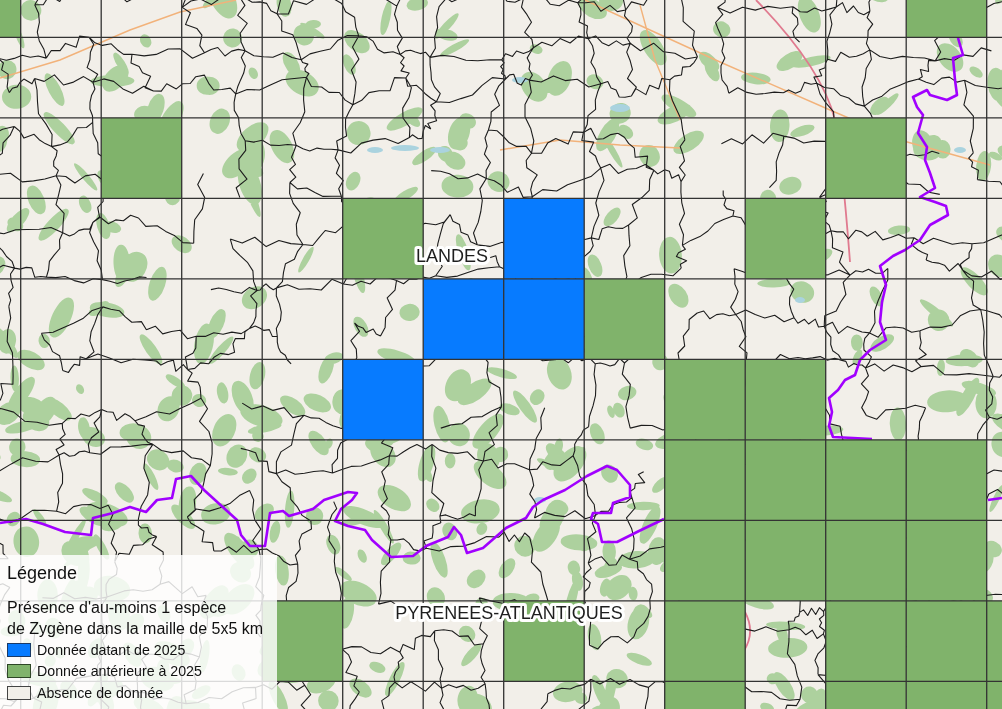 The height and width of the screenshot is (709, 1002). Describe the element at coordinates (994, 499) in the screenshot. I see `department-border` at that location.